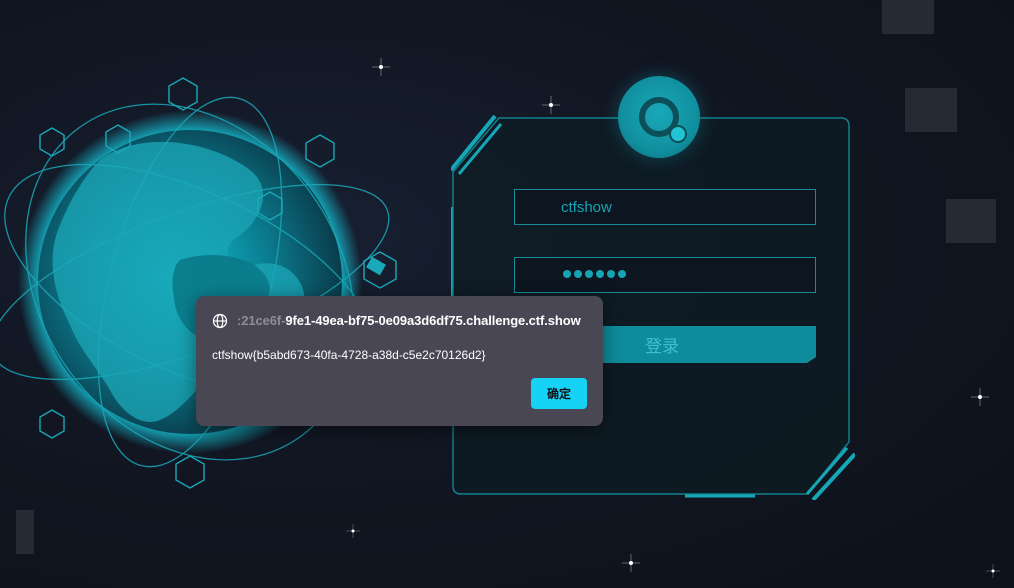 The height and width of the screenshot is (588, 1014). What do you see at coordinates (220, 321) in the screenshot?
I see `globe-icon` at bounding box center [220, 321].